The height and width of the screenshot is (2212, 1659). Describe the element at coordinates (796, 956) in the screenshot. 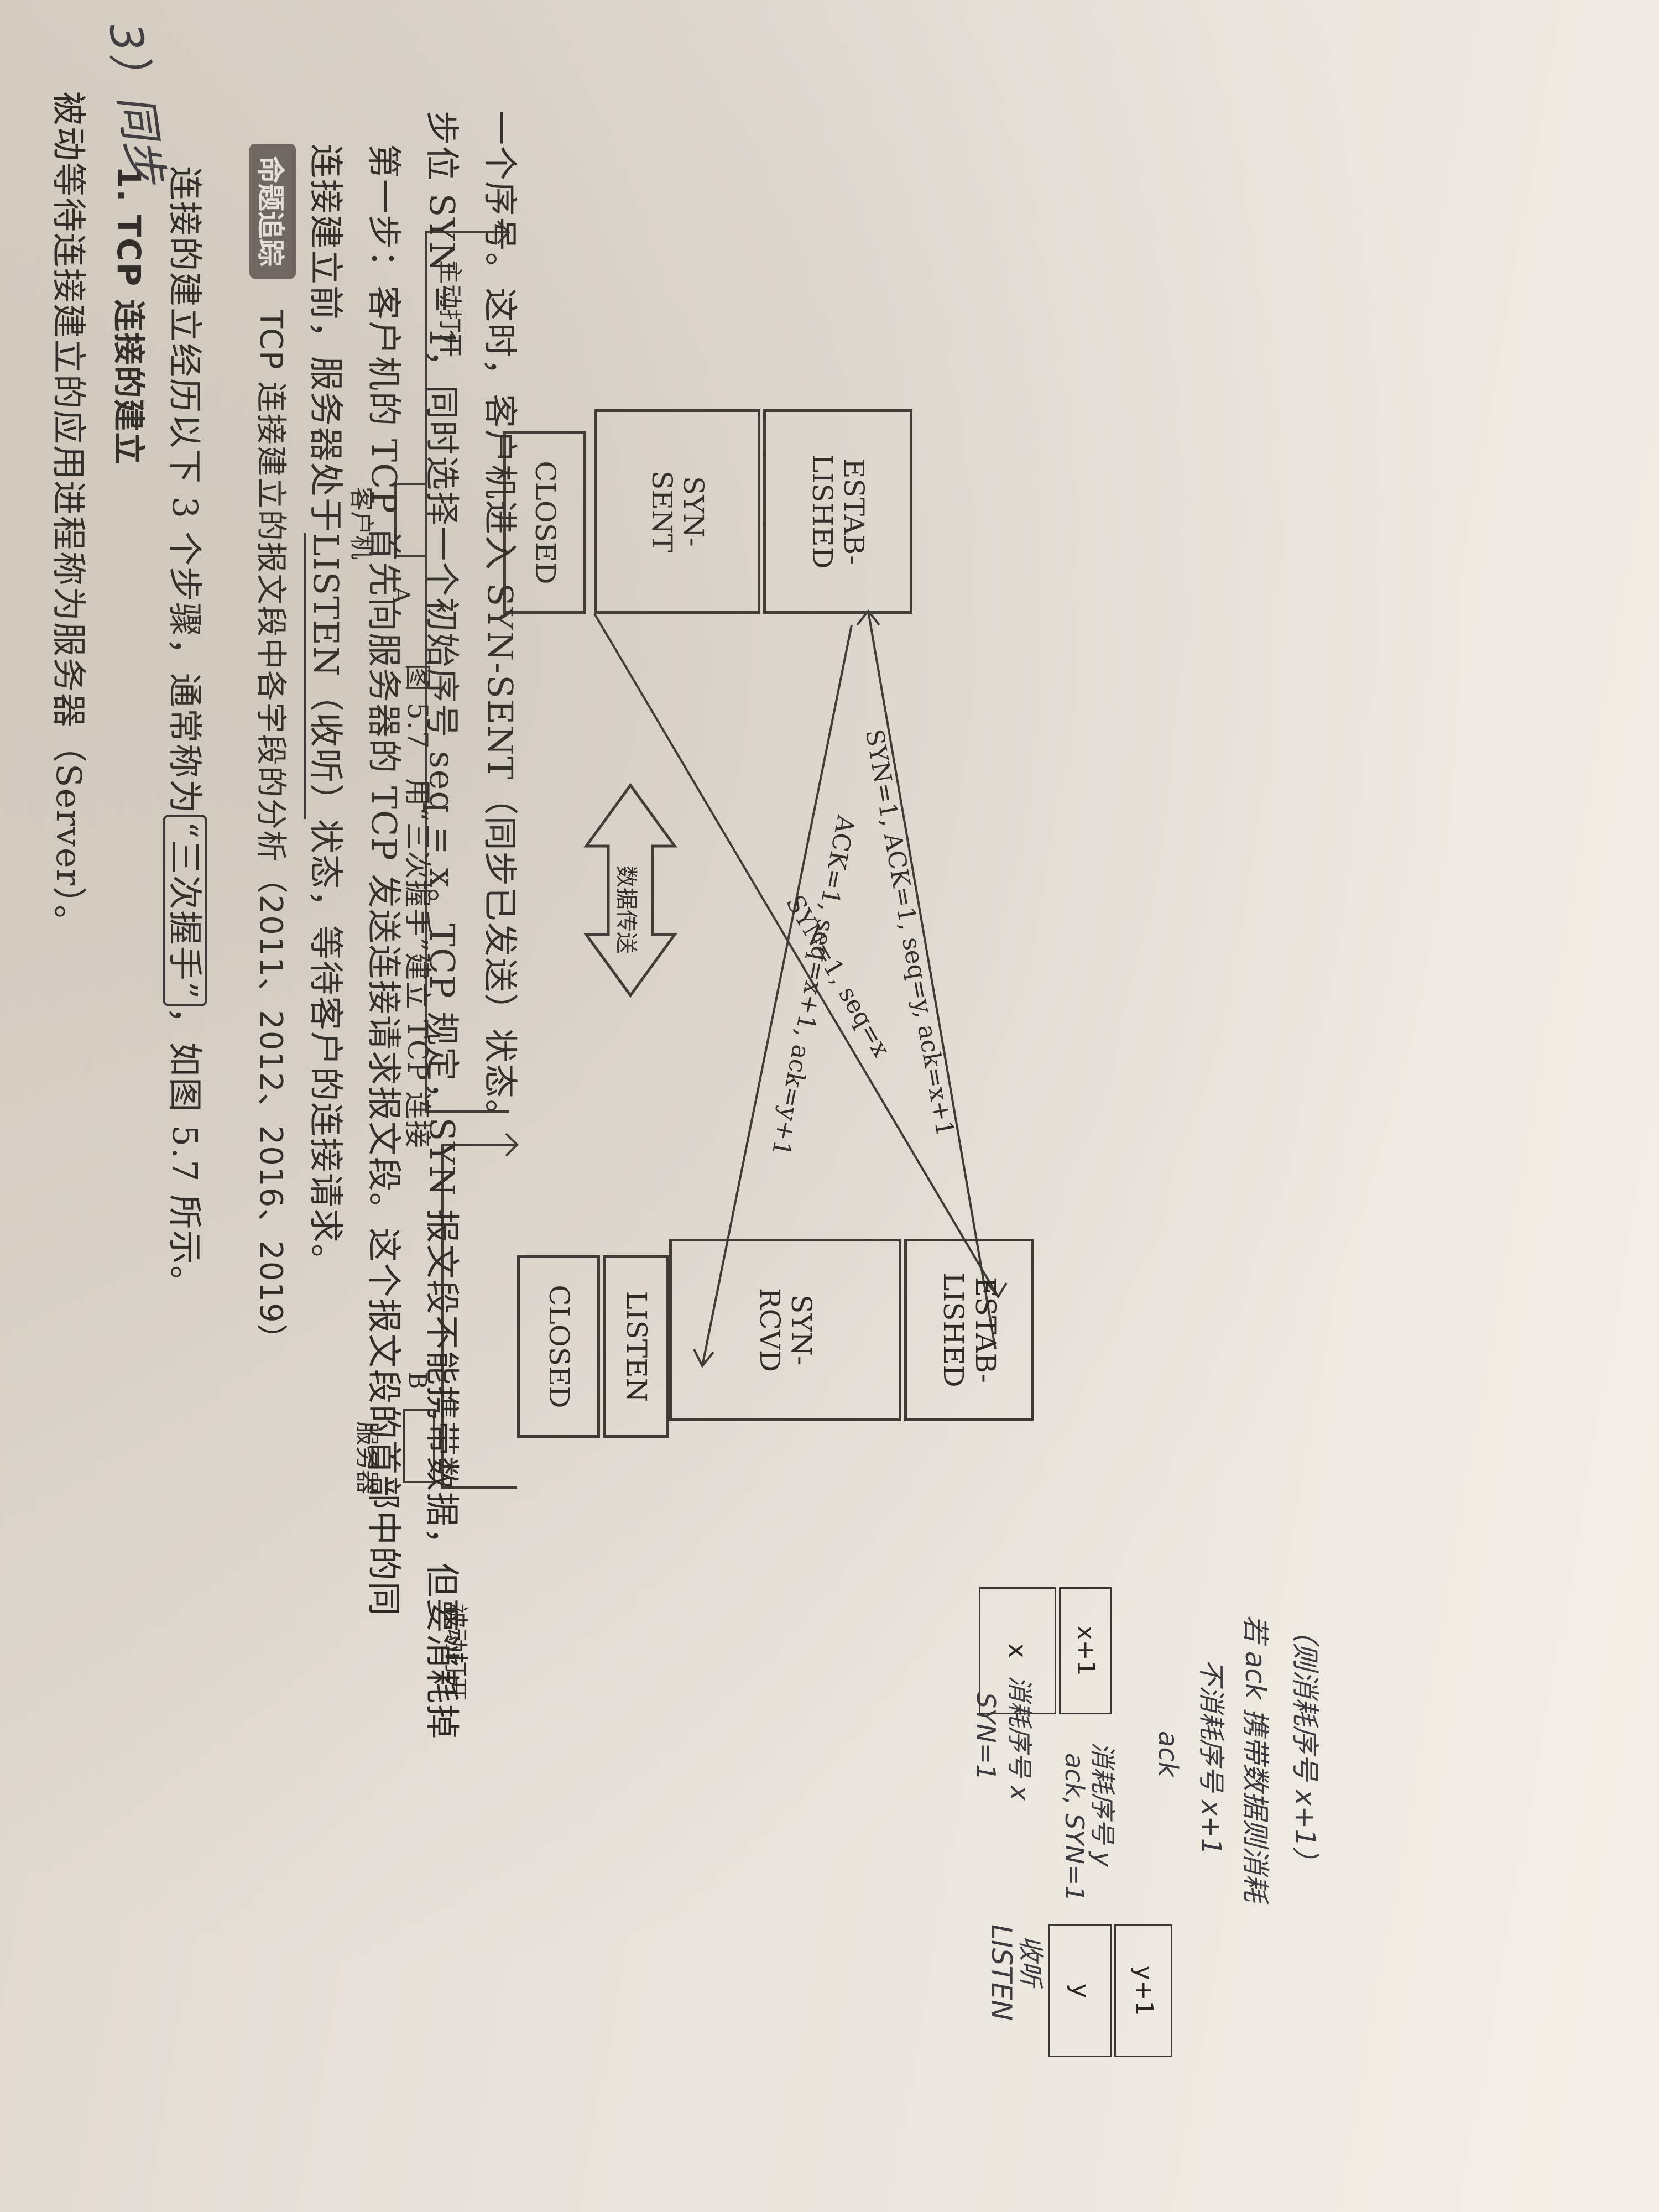

I see `syn-arrow` at that location.